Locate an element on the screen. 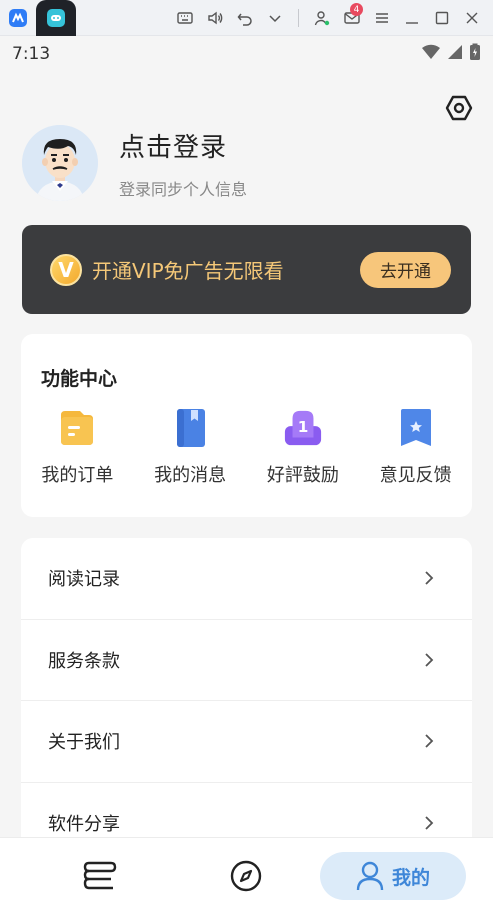  bottom-navigation: 我的 is located at coordinates (246, 875).